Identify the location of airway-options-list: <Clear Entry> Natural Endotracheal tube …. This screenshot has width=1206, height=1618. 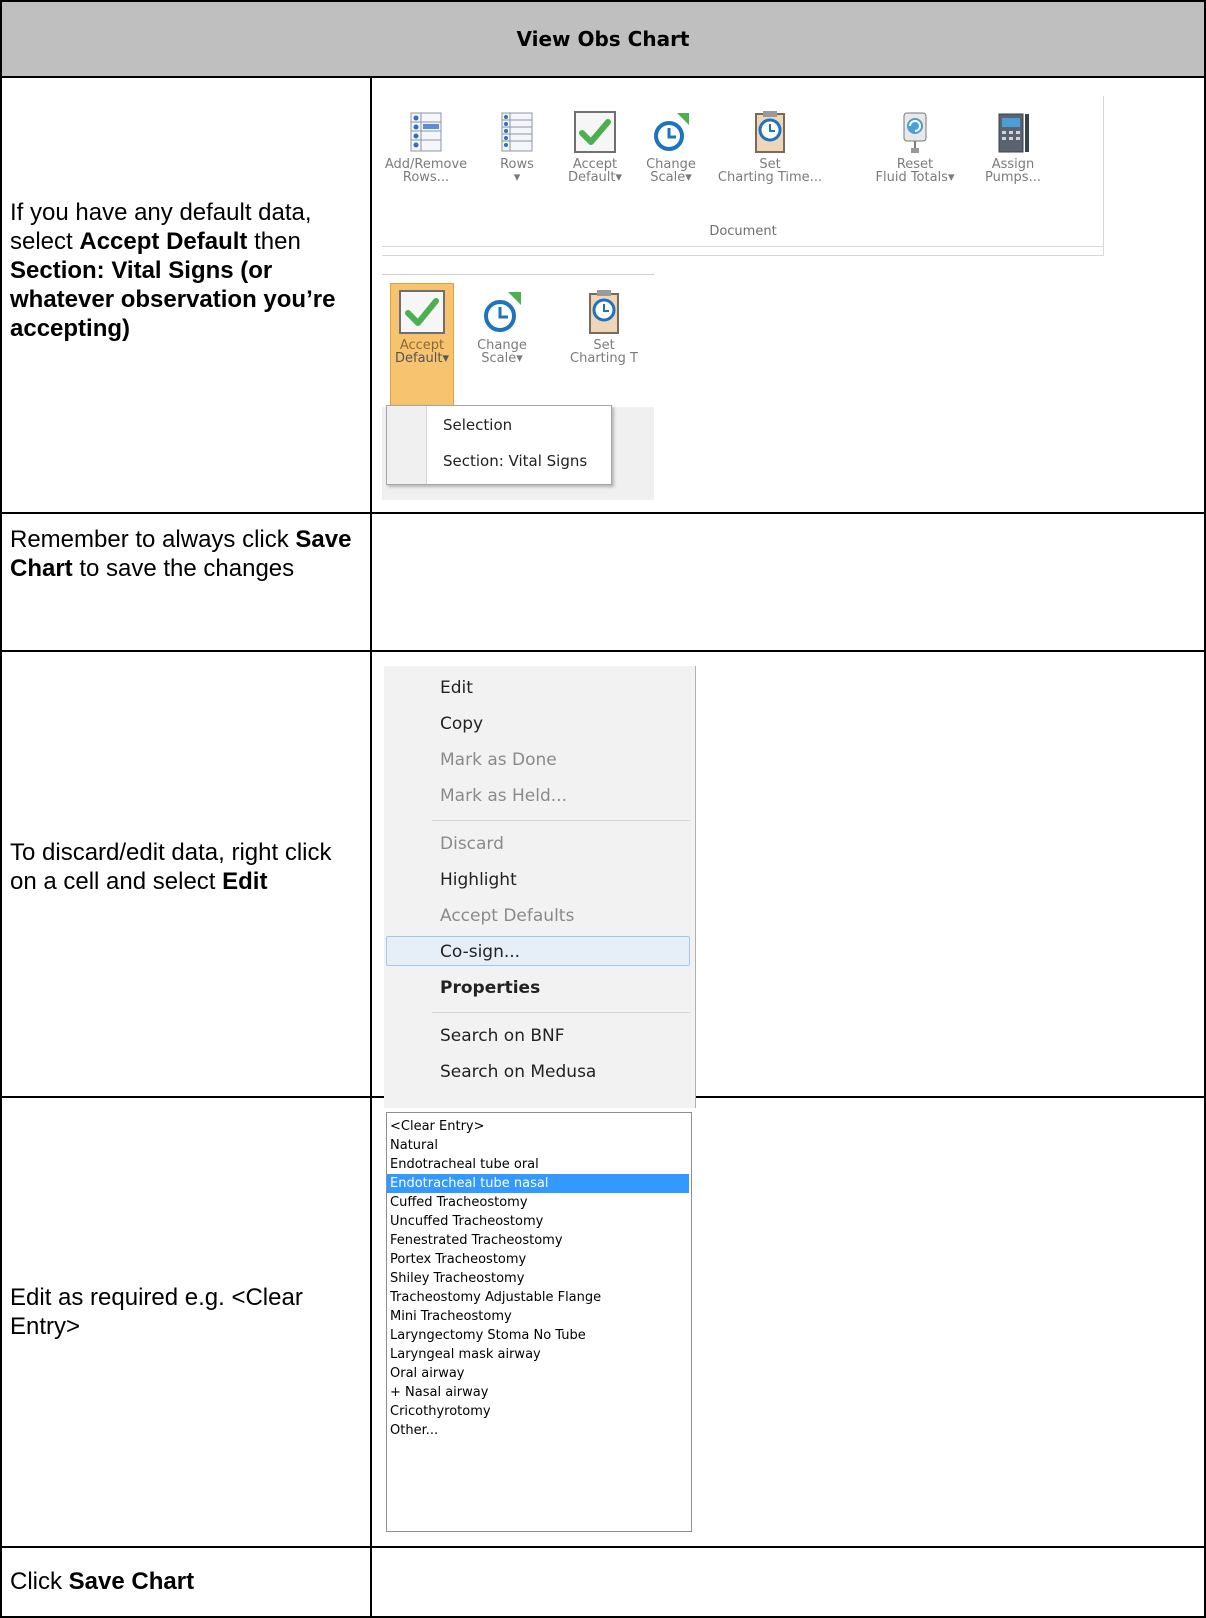
(539, 1322).